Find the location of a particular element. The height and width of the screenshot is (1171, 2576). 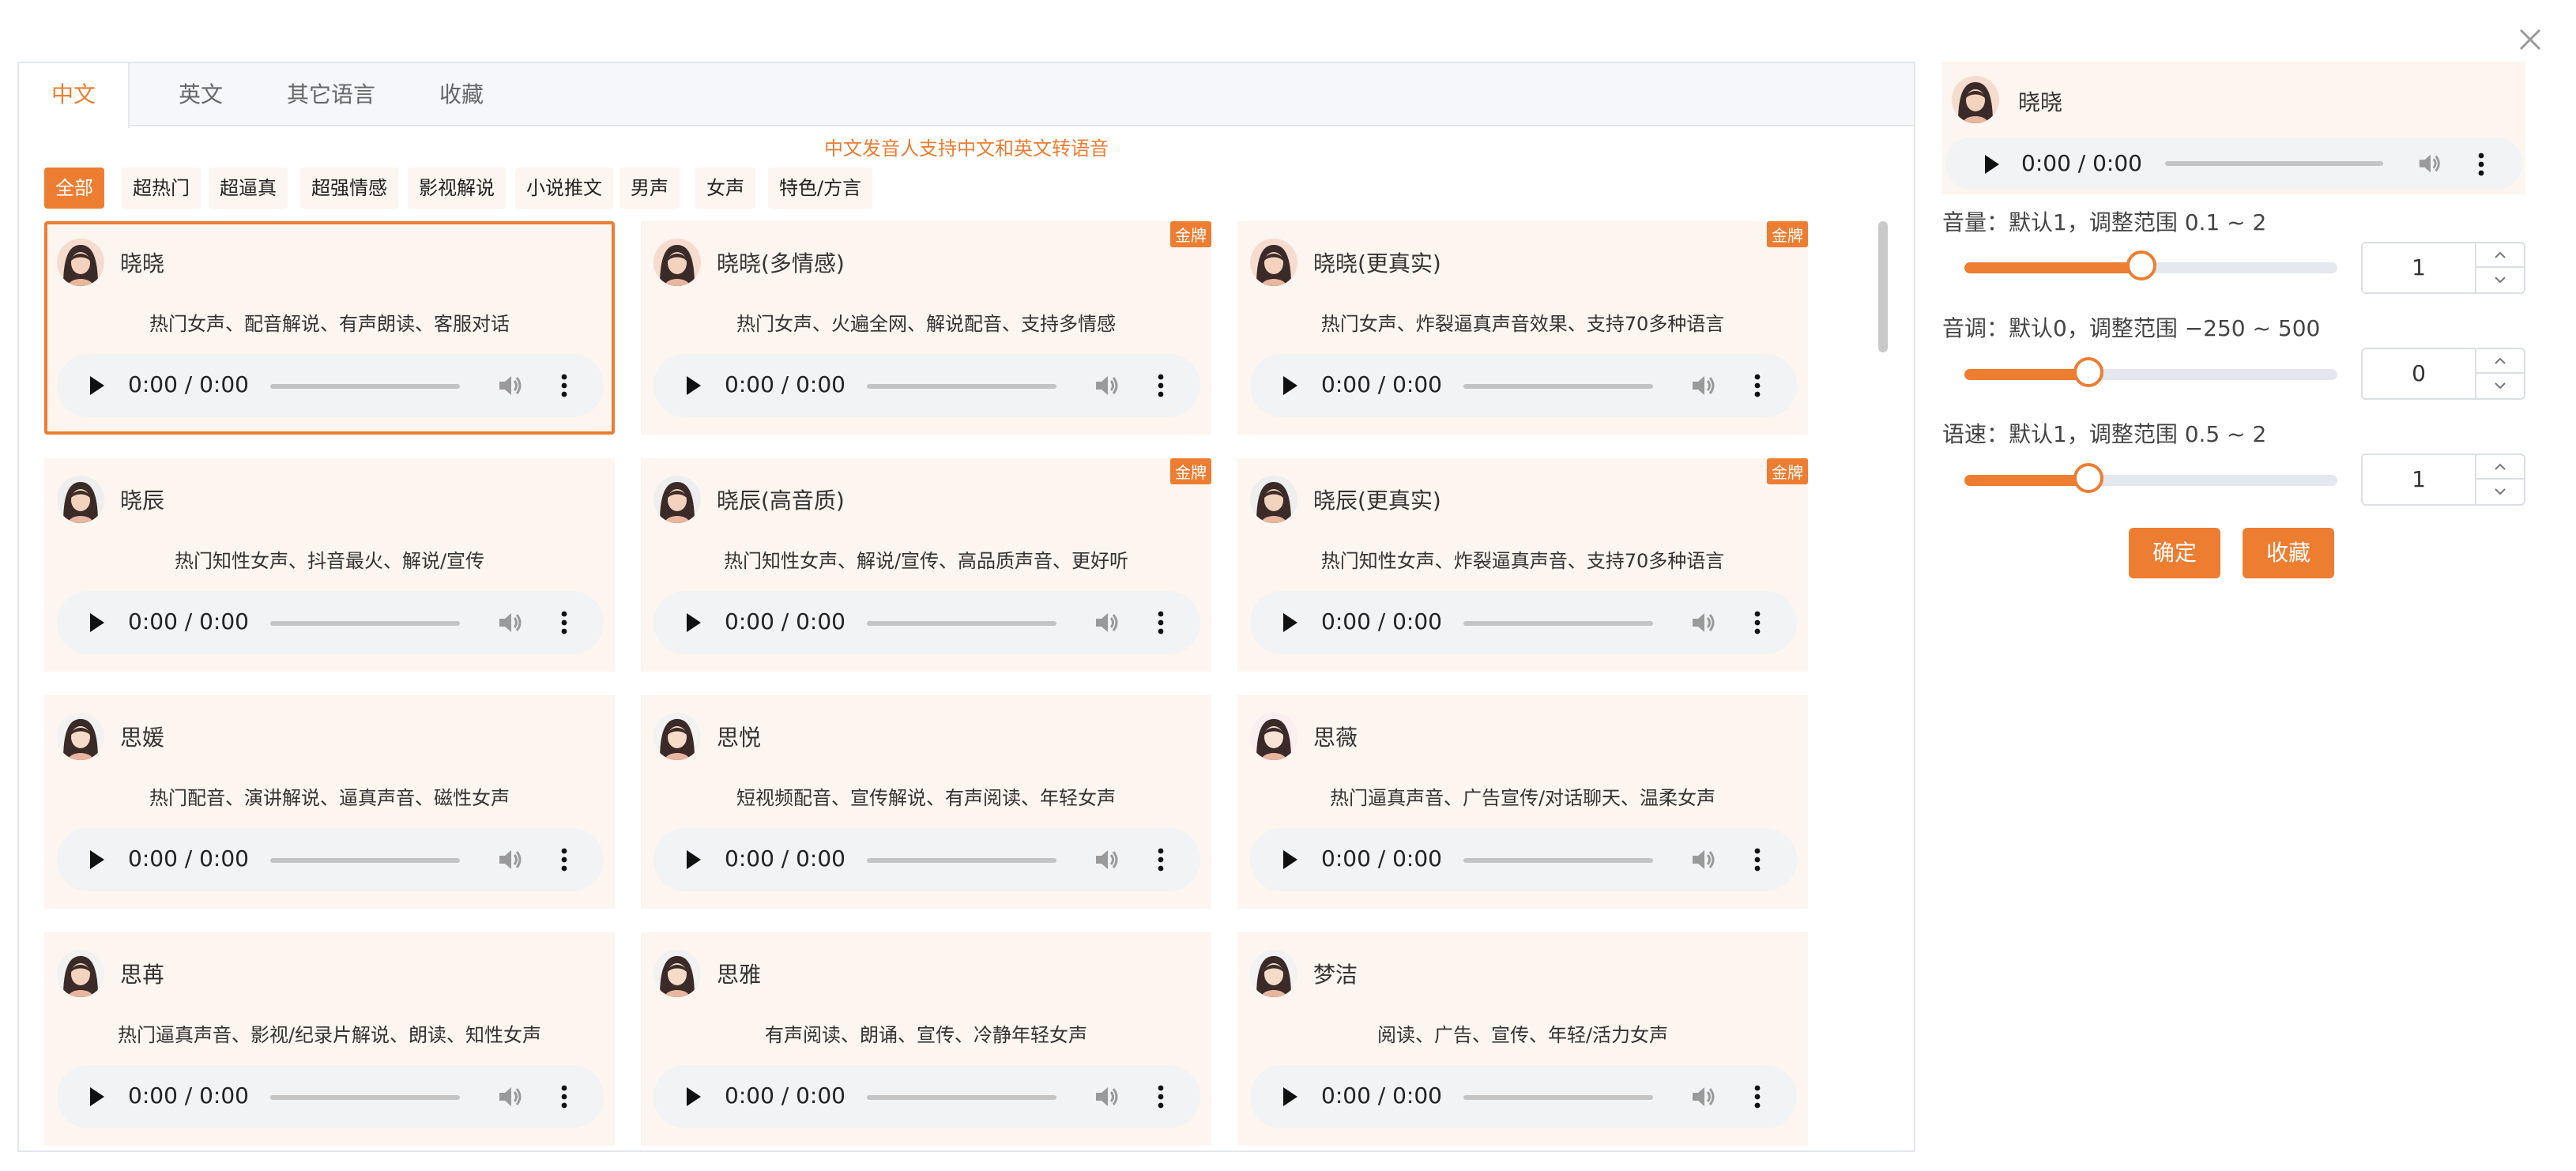

pitch-slider is located at coordinates (2150, 372).